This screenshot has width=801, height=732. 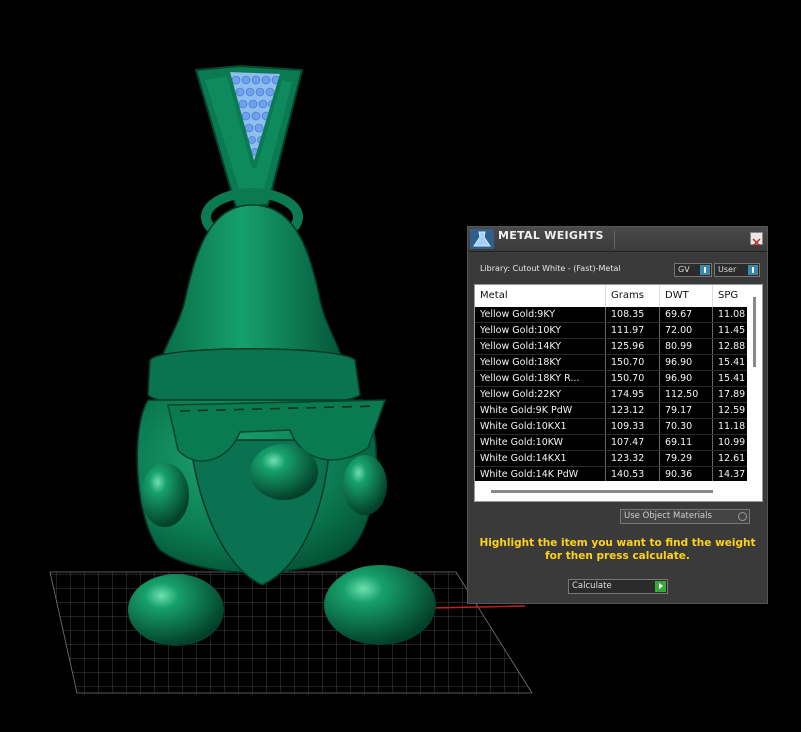 What do you see at coordinates (730, 330) in the screenshot?
I see `cell-spg: 11.45` at bounding box center [730, 330].